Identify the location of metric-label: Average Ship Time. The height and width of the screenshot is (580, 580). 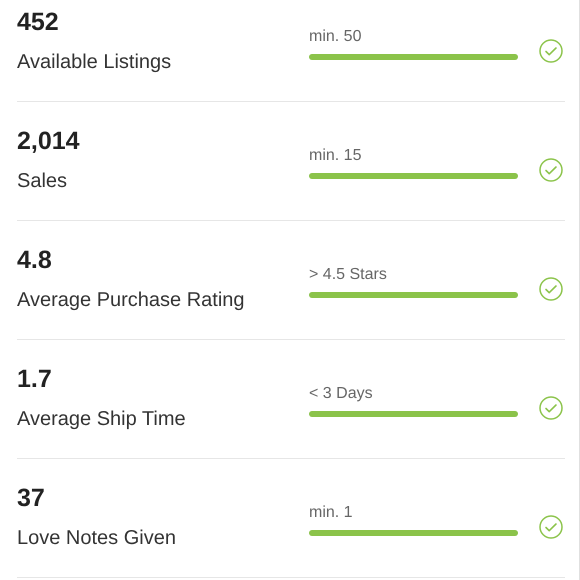
(102, 419).